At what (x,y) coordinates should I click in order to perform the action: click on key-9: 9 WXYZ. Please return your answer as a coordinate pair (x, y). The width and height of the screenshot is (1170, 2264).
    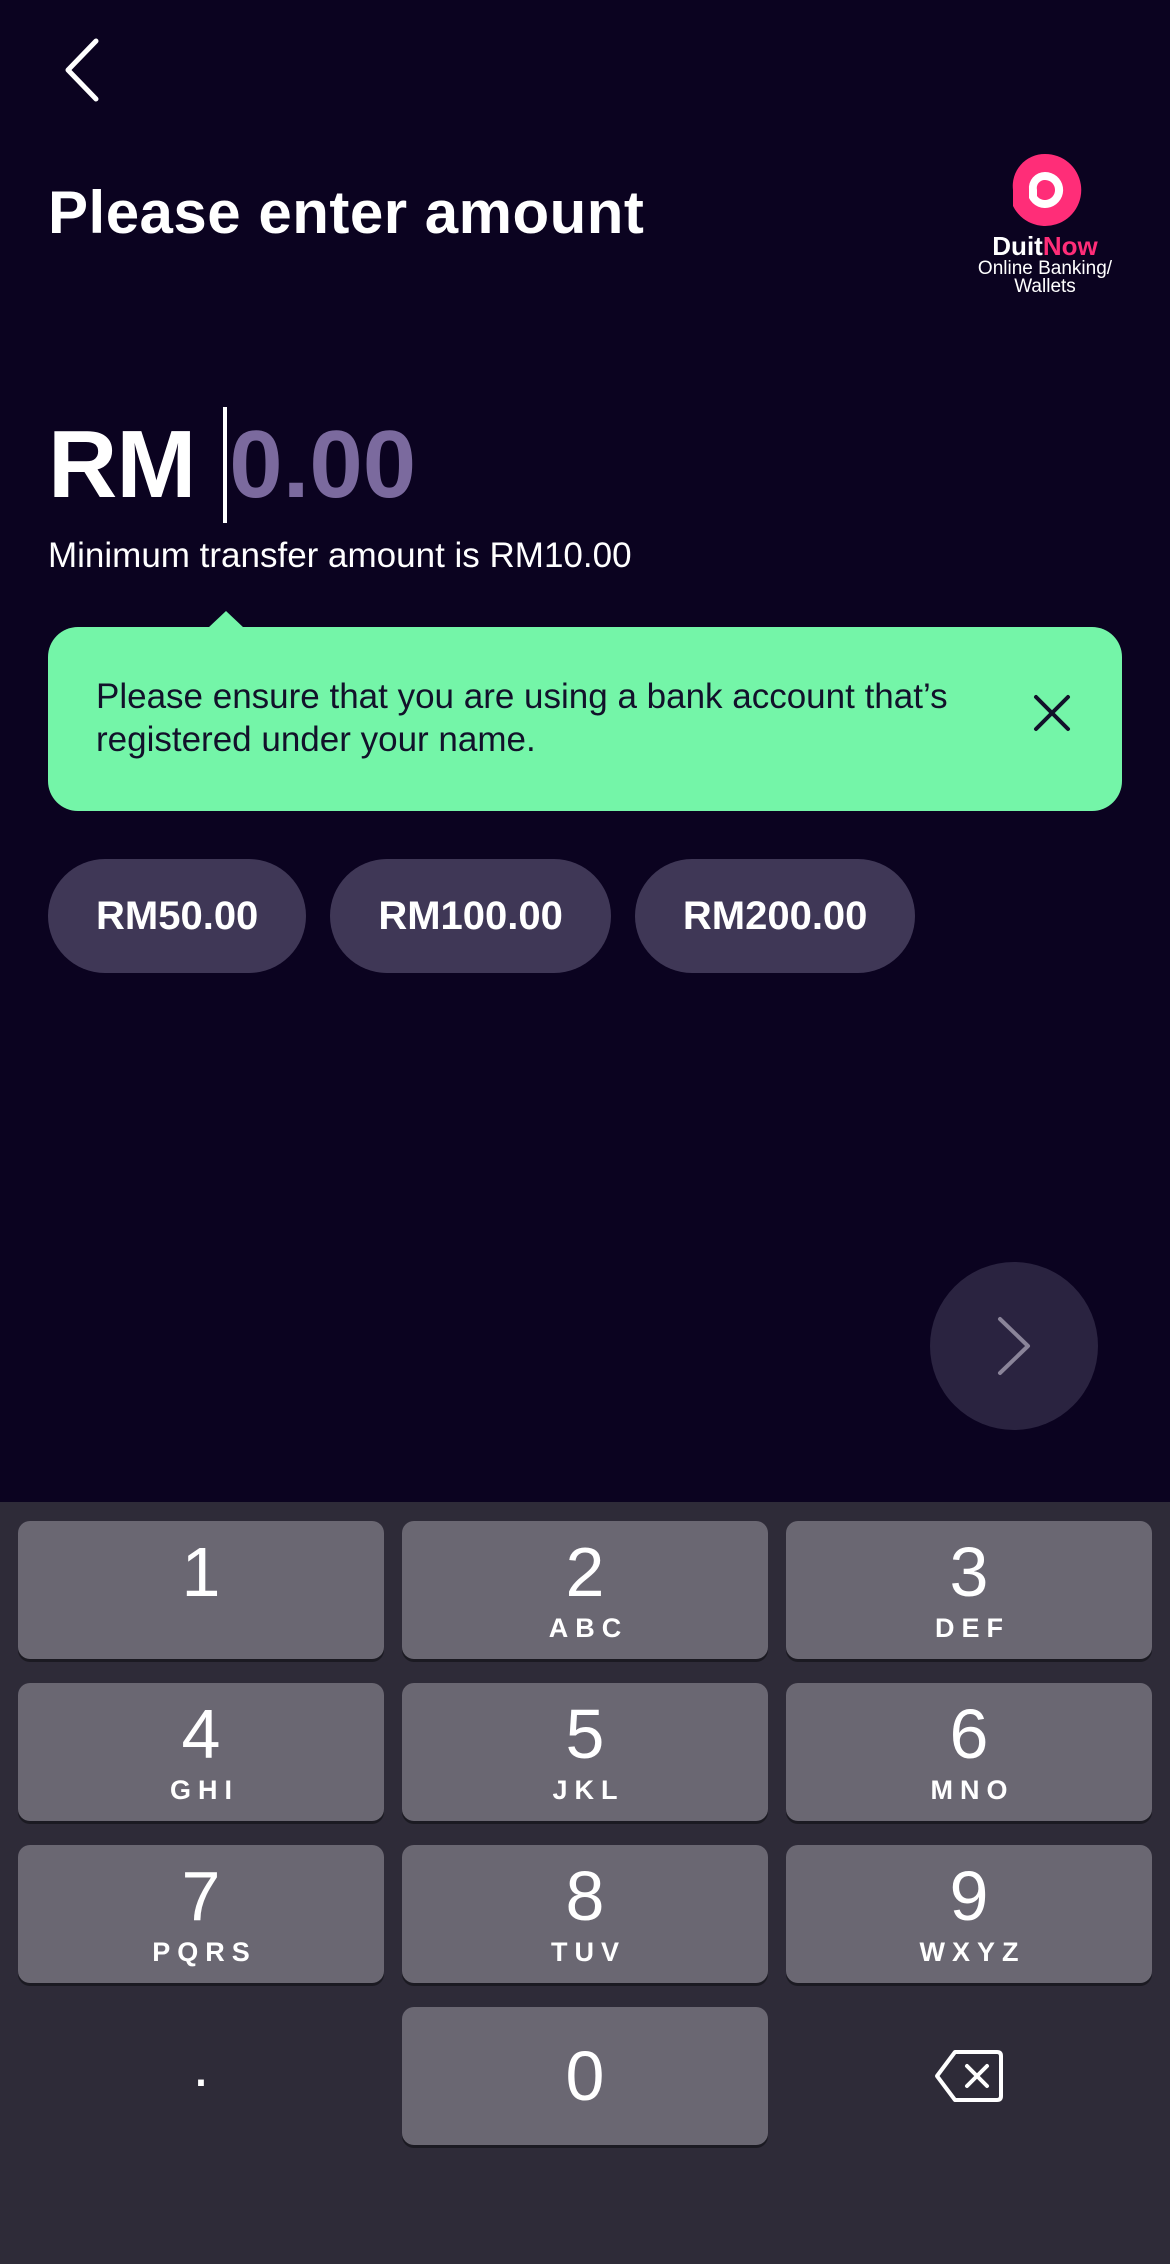
    Looking at the image, I should click on (969, 1914).